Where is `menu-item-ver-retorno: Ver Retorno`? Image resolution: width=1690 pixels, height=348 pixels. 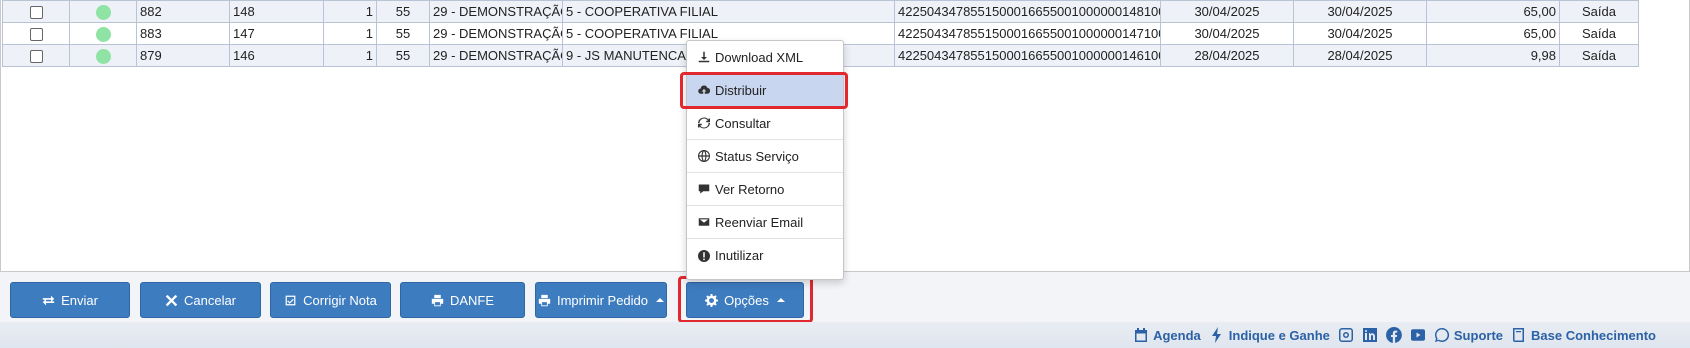
menu-item-ver-retorno: Ver Retorno is located at coordinates (765, 189).